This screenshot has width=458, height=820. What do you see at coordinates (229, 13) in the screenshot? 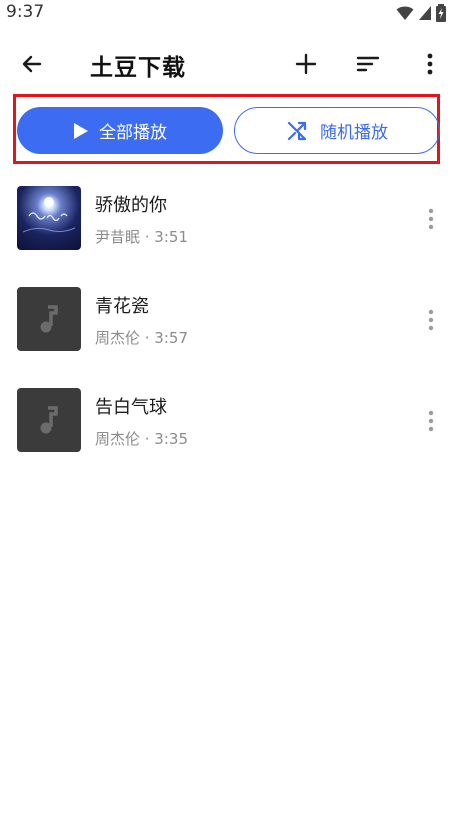
I see `status-bar: 9:37` at bounding box center [229, 13].